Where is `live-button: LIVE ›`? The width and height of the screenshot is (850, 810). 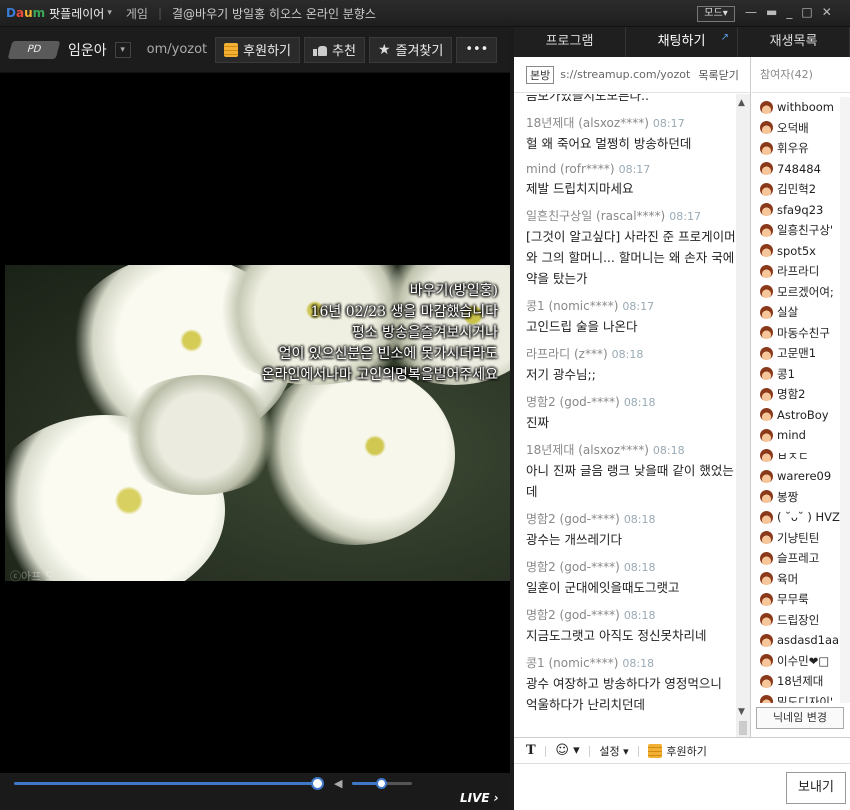
live-button: LIVE › is located at coordinates (479, 798).